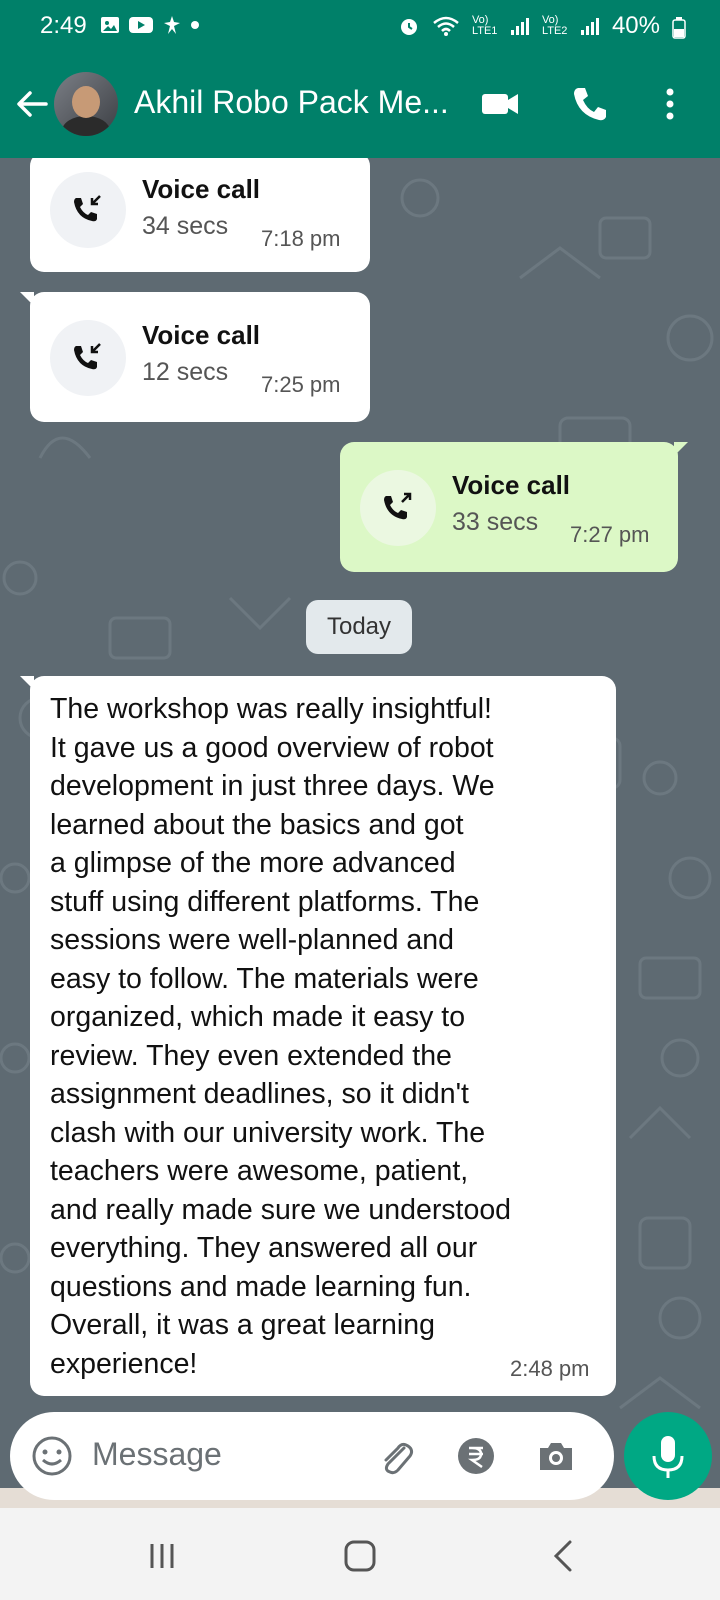 Image resolution: width=720 pixels, height=1600 pixels. What do you see at coordinates (476, 1456) in the screenshot?
I see `rupee-payment-icon` at bounding box center [476, 1456].